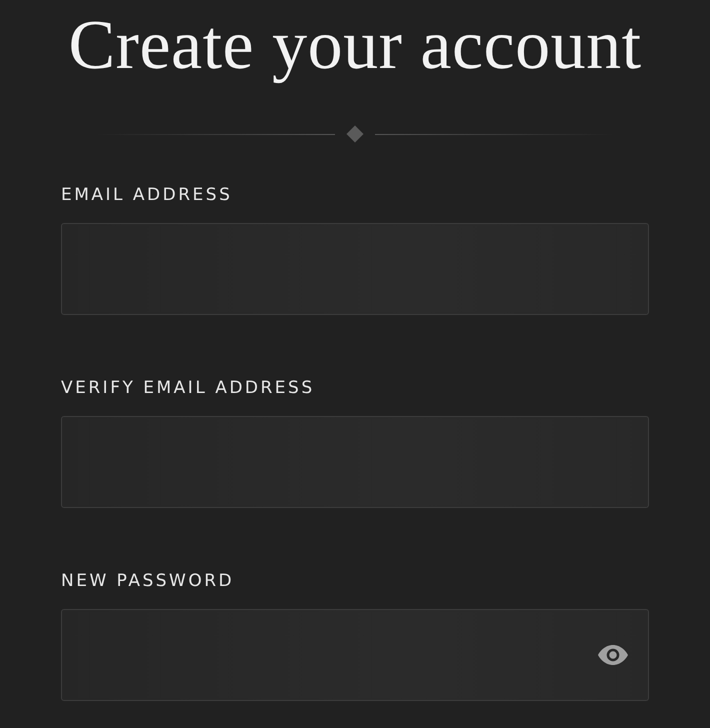 The image size is (710, 728). Describe the element at coordinates (147, 581) in the screenshot. I see `field-label: NEW PASSWORD` at that location.